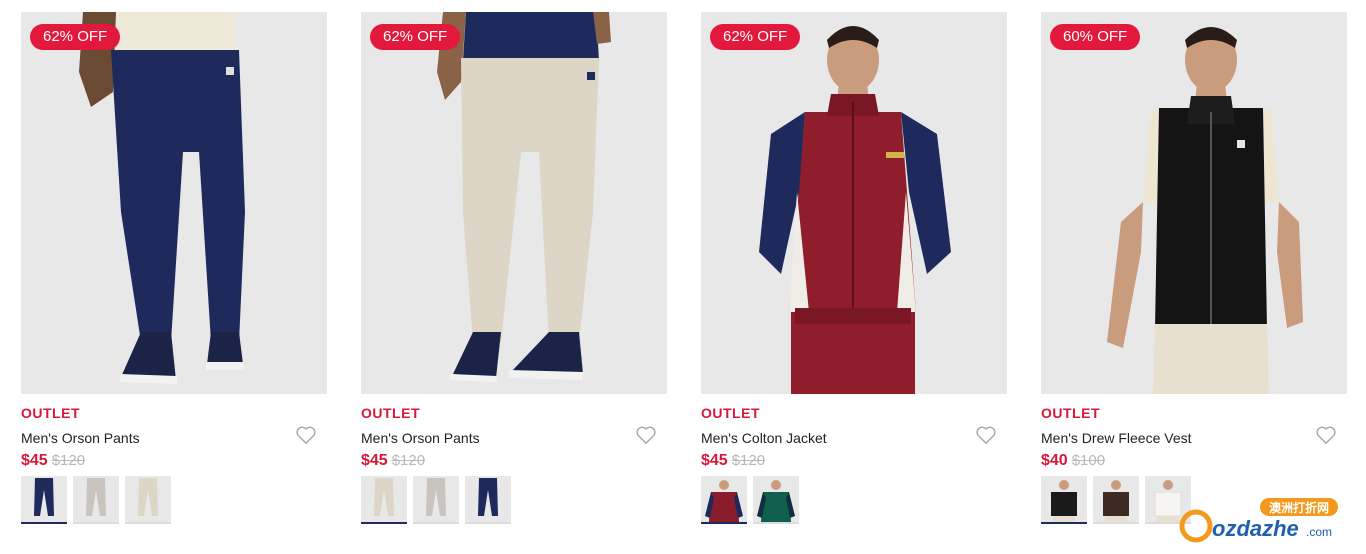  Describe the element at coordinates (1194, 438) in the screenshot. I see `product-name: Men's Drew Fleece Vest` at that location.